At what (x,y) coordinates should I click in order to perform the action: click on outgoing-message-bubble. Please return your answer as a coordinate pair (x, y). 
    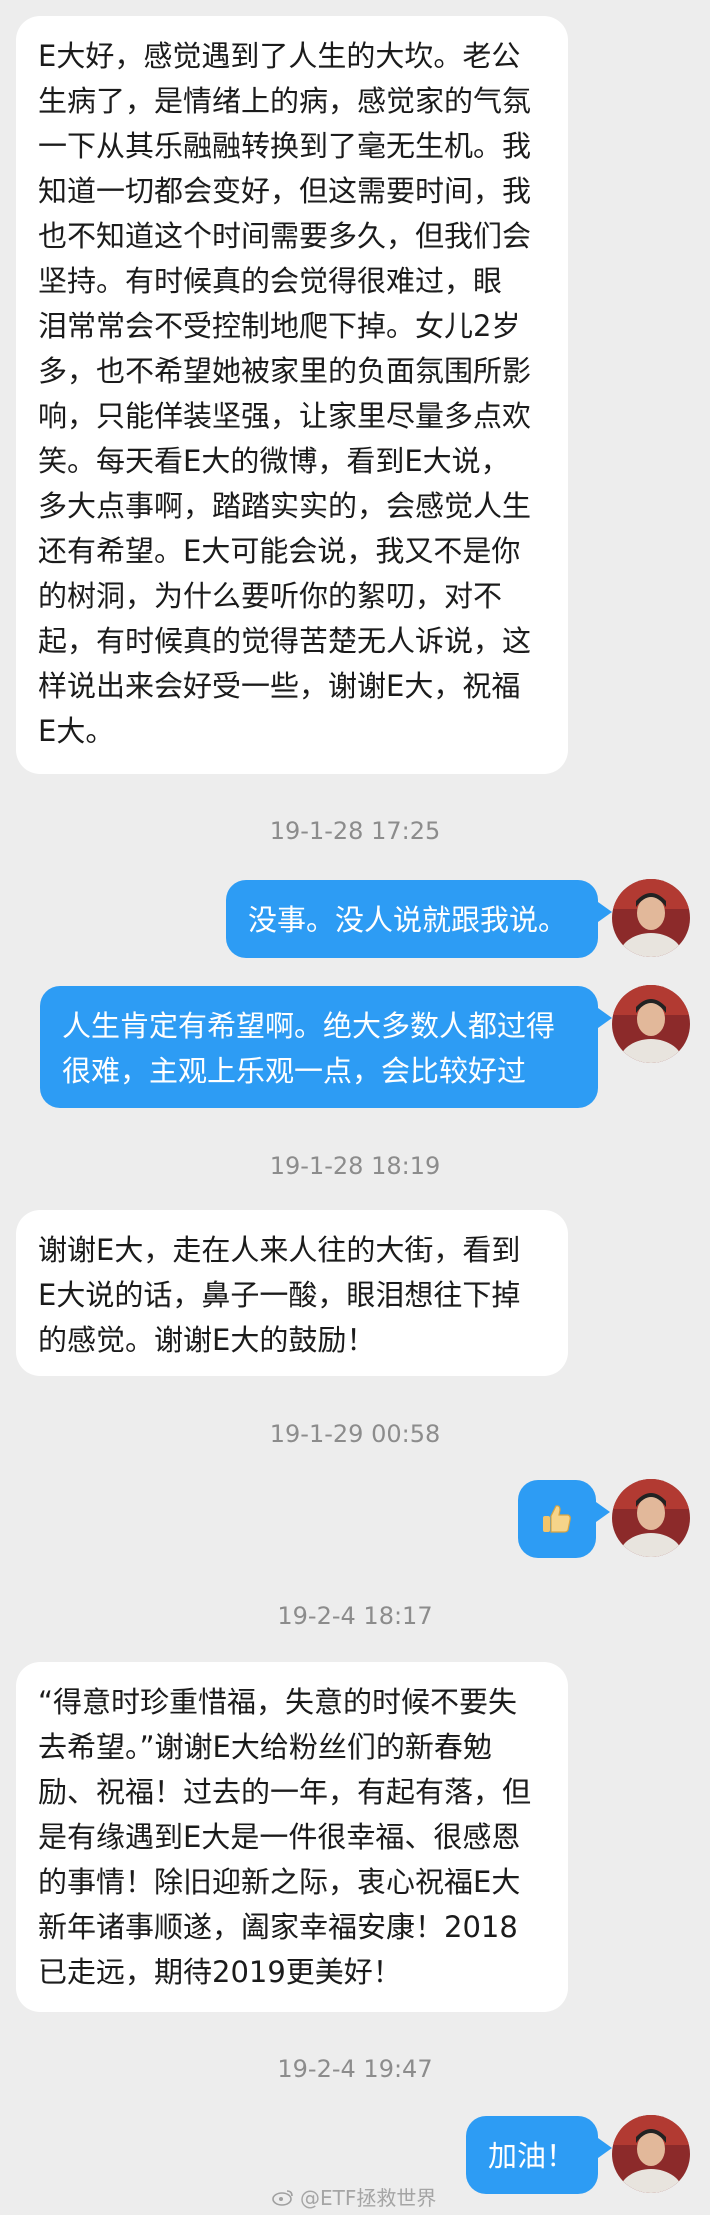
    Looking at the image, I should click on (557, 1519).